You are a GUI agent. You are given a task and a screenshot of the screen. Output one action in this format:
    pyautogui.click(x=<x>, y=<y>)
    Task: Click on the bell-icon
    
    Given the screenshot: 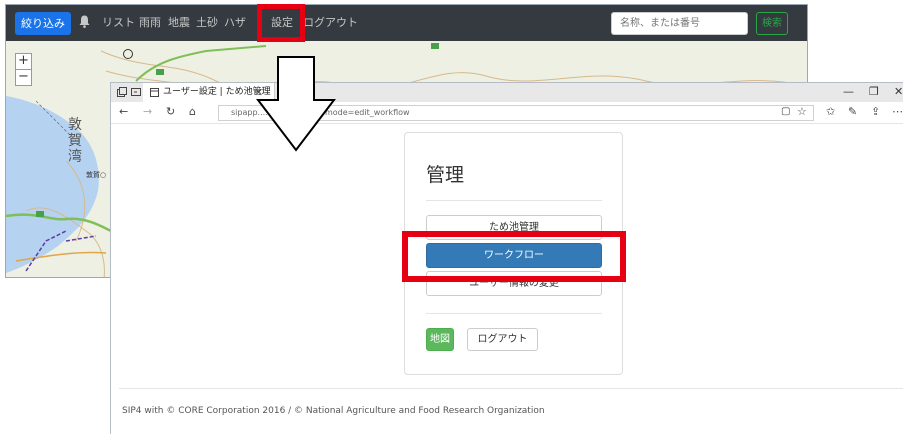 What is the action you would take?
    pyautogui.click(x=84, y=21)
    